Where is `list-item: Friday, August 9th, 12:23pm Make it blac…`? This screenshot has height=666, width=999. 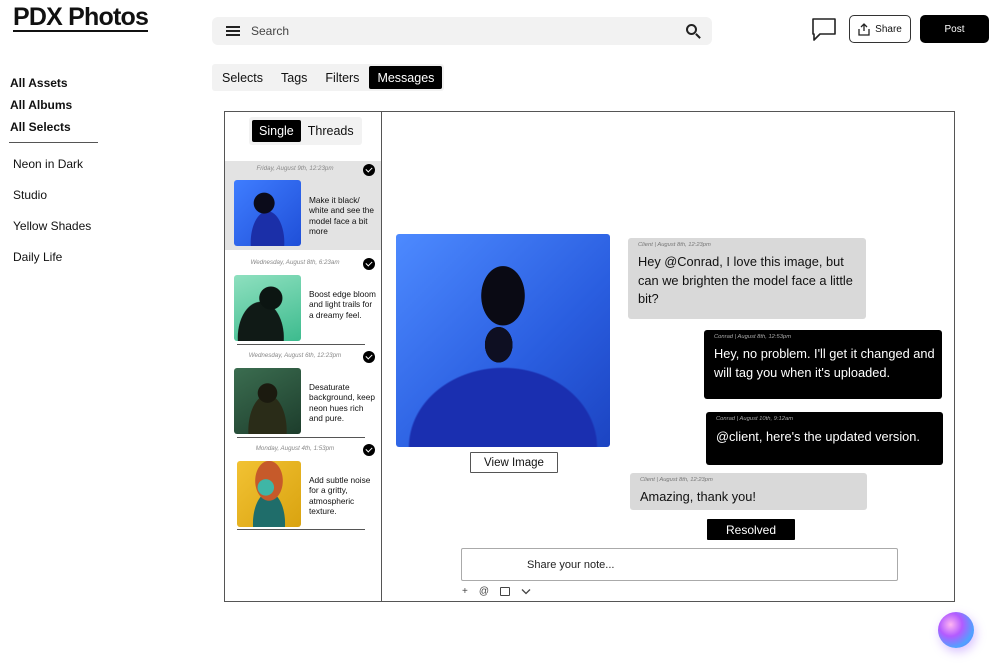
list-item: Friday, August 9th, 12:23pm Make it blac… is located at coordinates (303, 205).